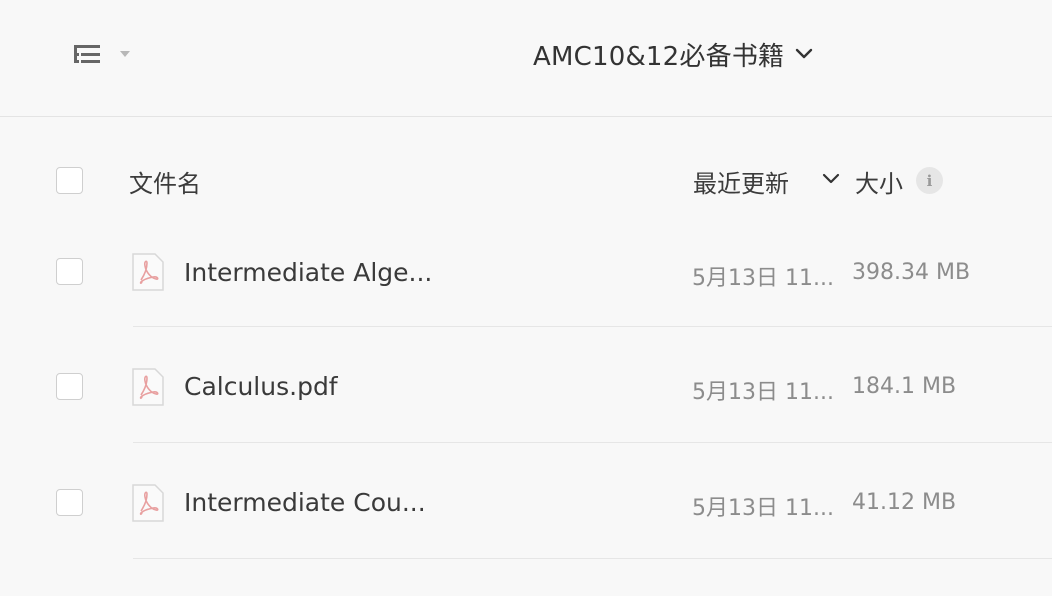 The image size is (1052, 596). What do you see at coordinates (526, 180) in the screenshot?
I see `column-header-row: 文件名 最近更新 大小 i` at bounding box center [526, 180].